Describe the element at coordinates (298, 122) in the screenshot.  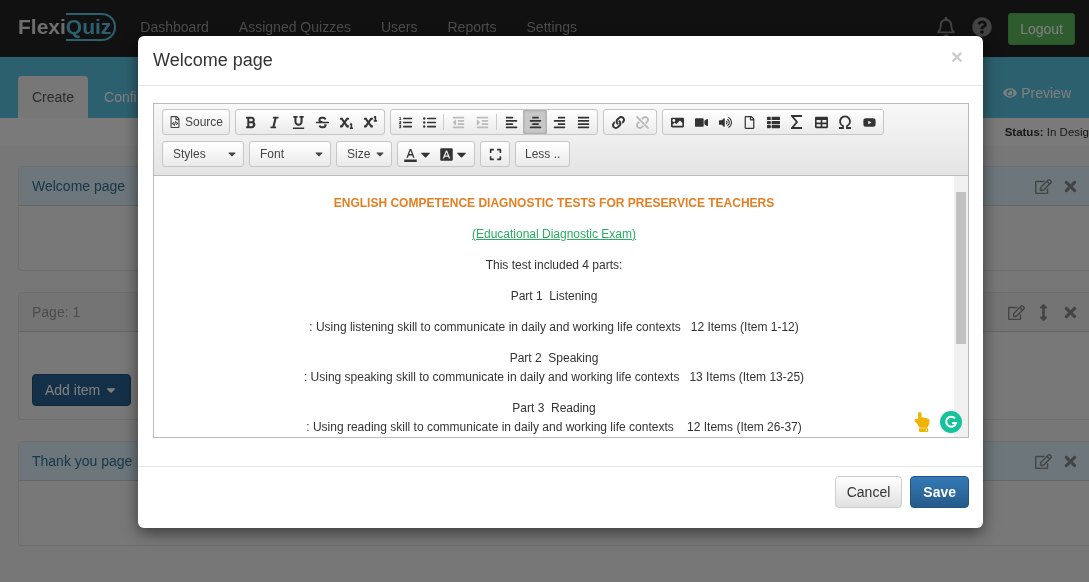
I see `underline-icon` at that location.